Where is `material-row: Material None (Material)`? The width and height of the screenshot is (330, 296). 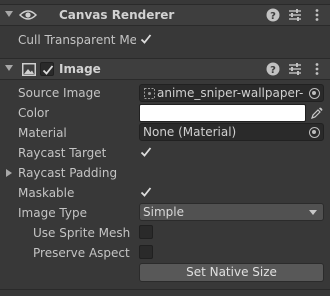
material-row: Material None (Material) is located at coordinates (165, 133).